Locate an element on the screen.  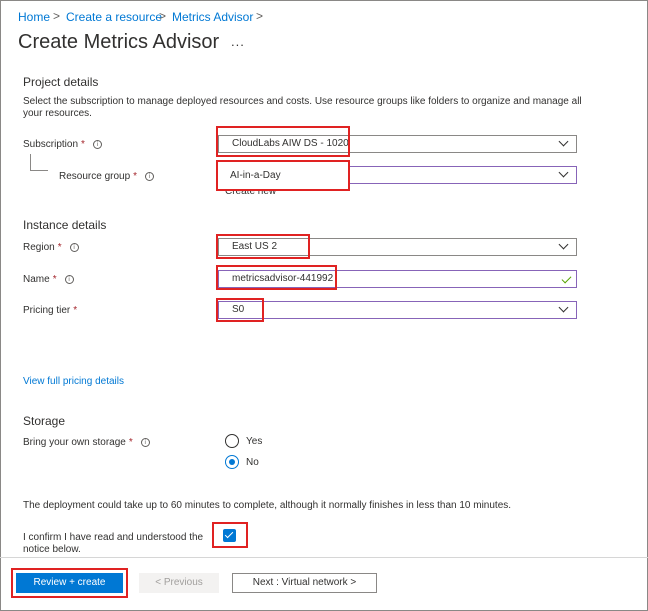
byos-yes-label: Yes is located at coordinates (254, 441).